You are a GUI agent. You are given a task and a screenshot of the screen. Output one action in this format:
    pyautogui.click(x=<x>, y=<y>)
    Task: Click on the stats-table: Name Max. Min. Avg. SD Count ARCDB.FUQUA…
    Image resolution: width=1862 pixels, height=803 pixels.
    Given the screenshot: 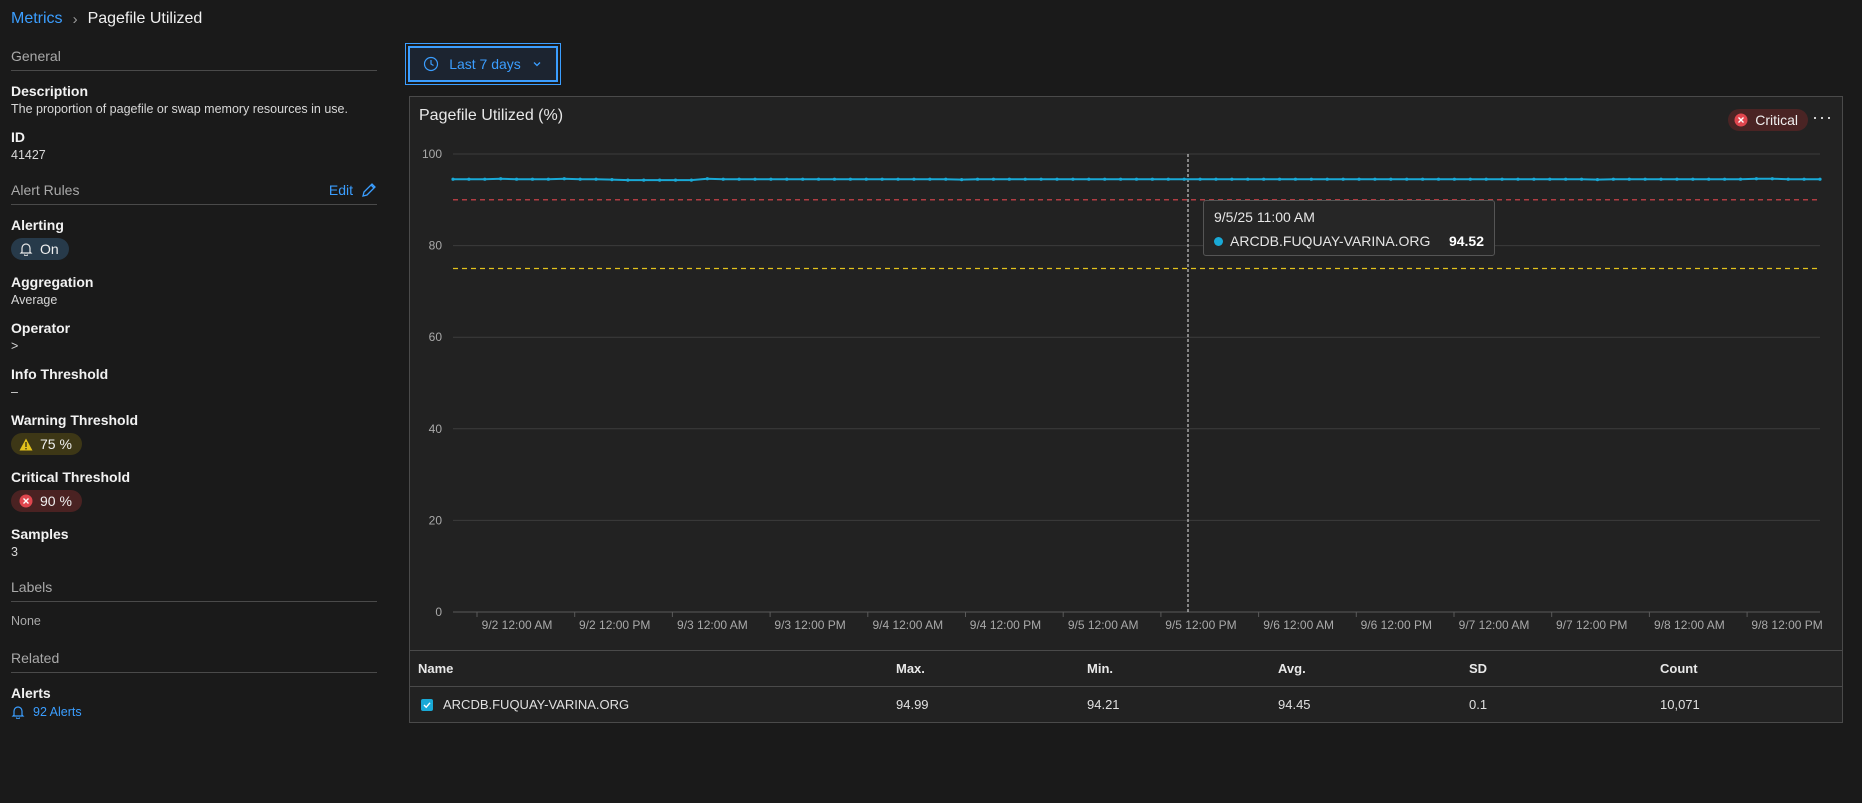 What is the action you would take?
    pyautogui.click(x=1126, y=686)
    